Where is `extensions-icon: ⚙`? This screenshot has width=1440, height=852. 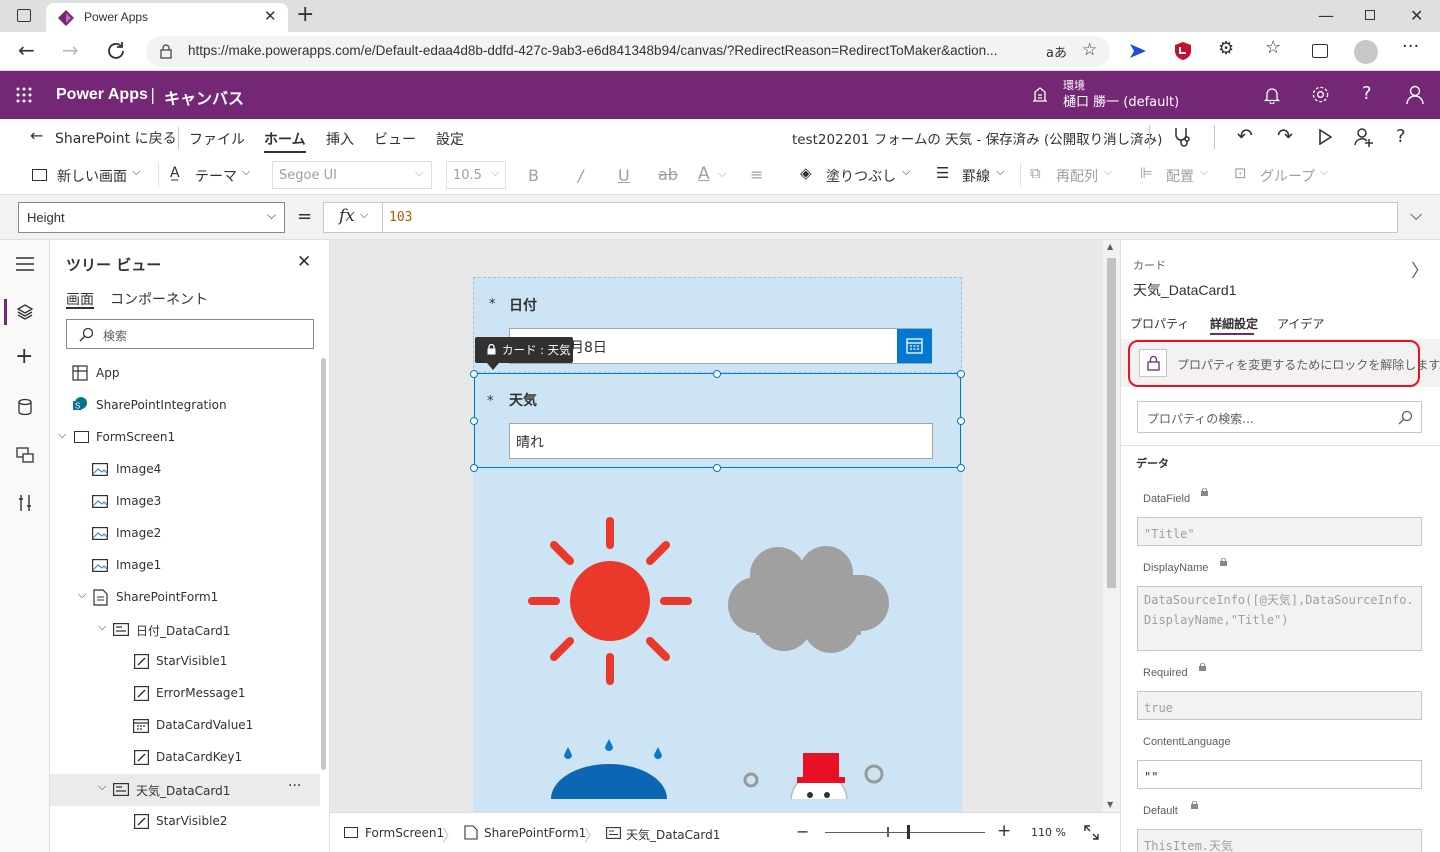 extensions-icon: ⚙ is located at coordinates (1226, 48).